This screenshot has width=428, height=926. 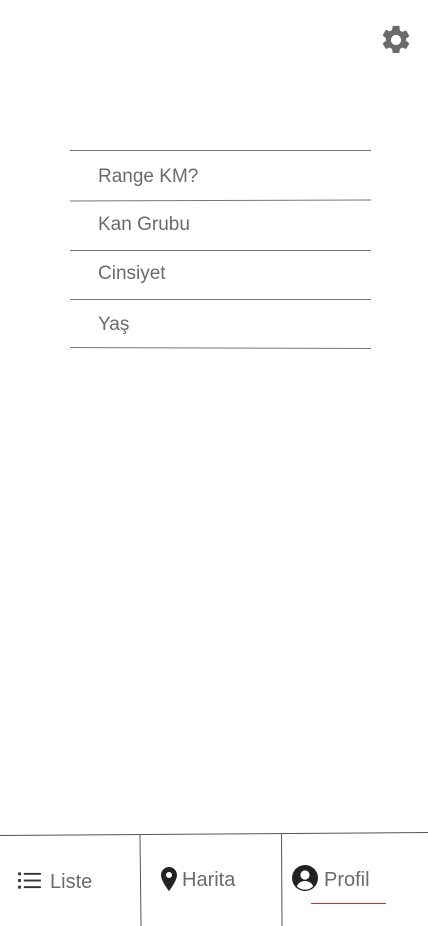 I want to click on gear-icon, so click(x=396, y=39).